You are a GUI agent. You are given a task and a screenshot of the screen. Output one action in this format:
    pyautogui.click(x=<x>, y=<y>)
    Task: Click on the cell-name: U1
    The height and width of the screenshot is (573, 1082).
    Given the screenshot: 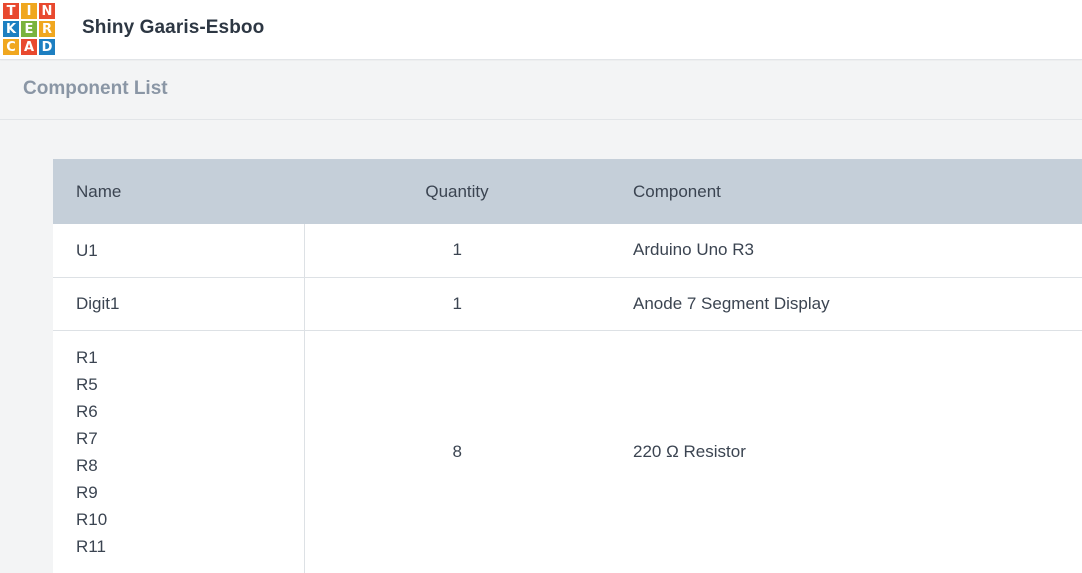 What is the action you would take?
    pyautogui.click(x=179, y=251)
    